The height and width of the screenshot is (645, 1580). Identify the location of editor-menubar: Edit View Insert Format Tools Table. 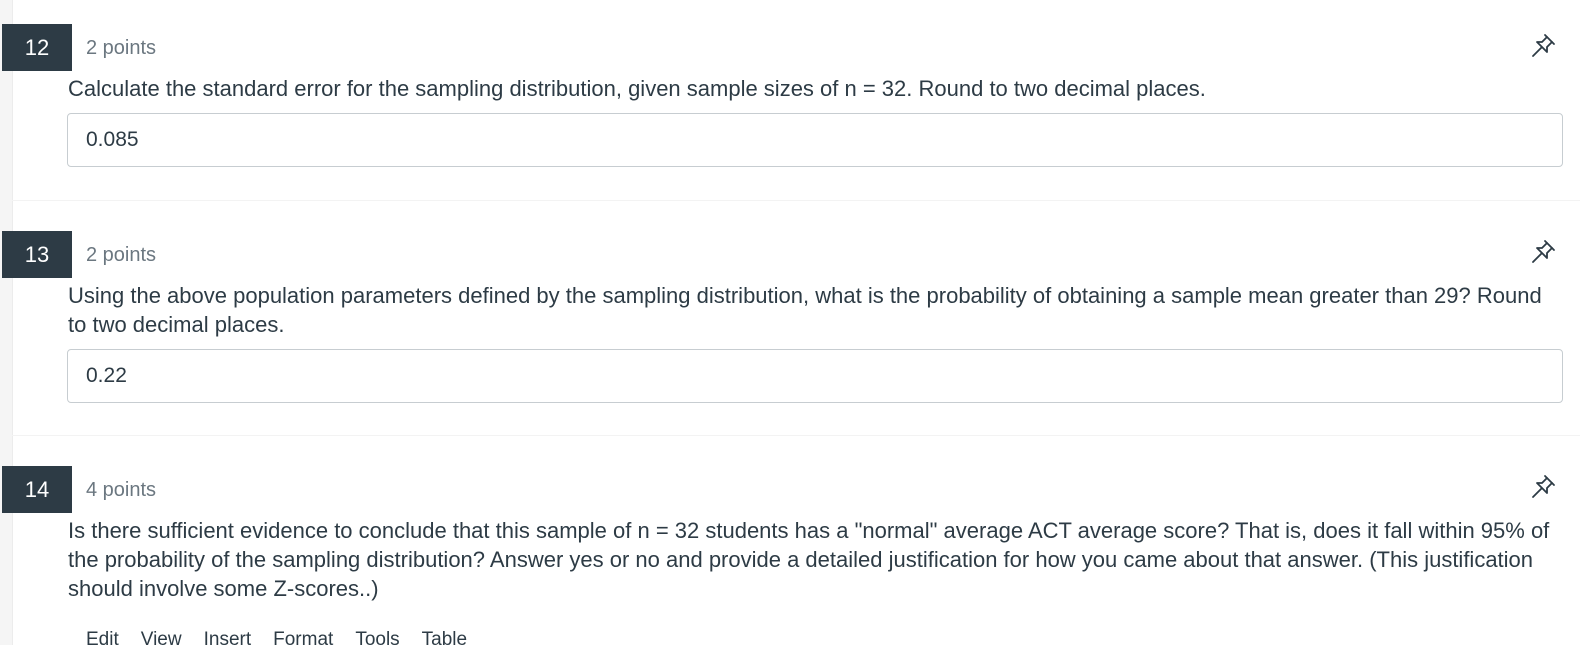
(276, 637).